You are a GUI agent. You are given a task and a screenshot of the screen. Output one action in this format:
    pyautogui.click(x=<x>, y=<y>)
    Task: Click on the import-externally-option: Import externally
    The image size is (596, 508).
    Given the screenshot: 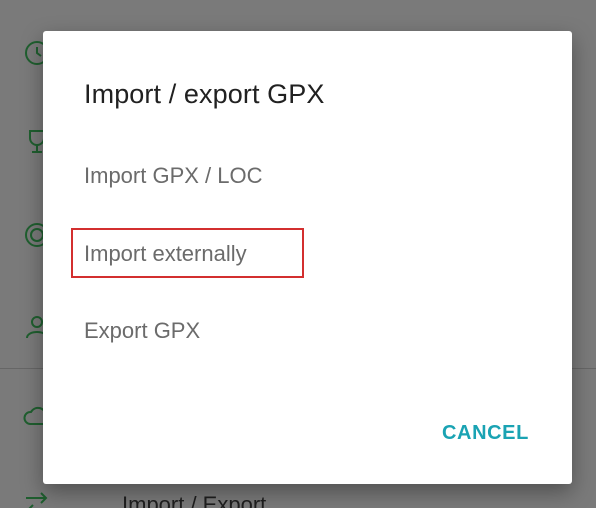 What is the action you would take?
    pyautogui.click(x=165, y=254)
    